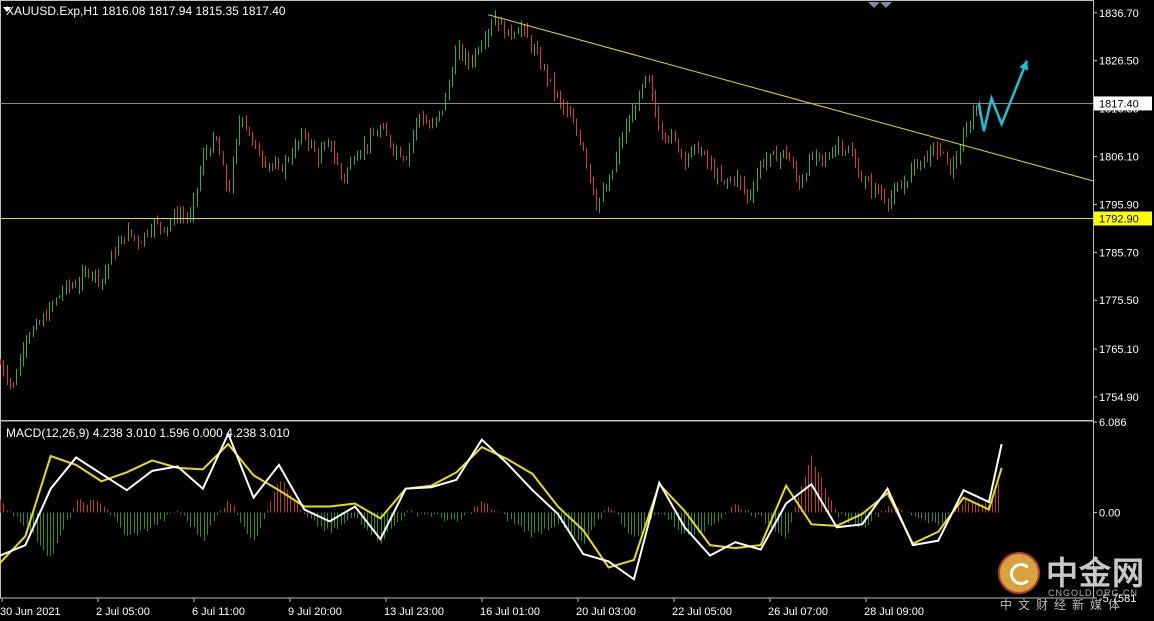 The height and width of the screenshot is (621, 1154). Describe the element at coordinates (1003, 96) in the screenshot. I see `projection-path` at that location.